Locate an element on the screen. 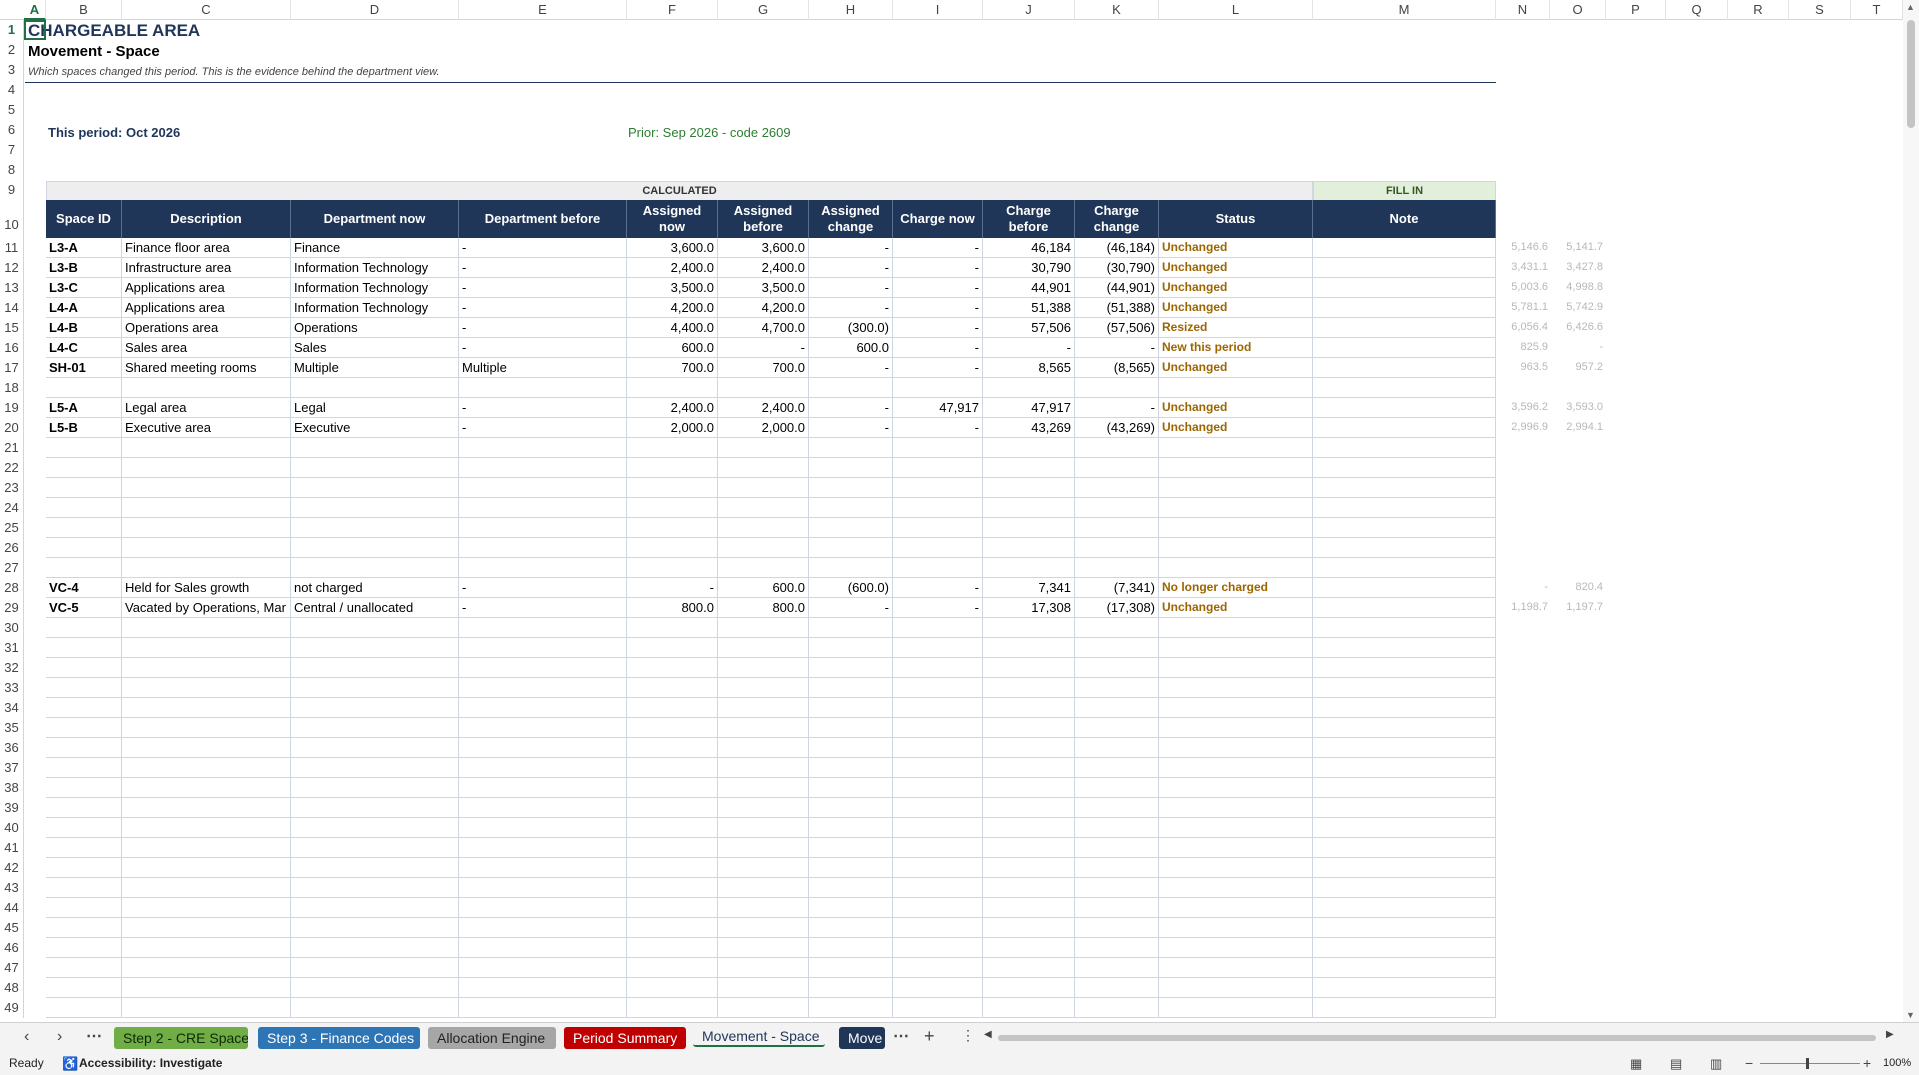  row-header-7: 7 is located at coordinates (12, 150).